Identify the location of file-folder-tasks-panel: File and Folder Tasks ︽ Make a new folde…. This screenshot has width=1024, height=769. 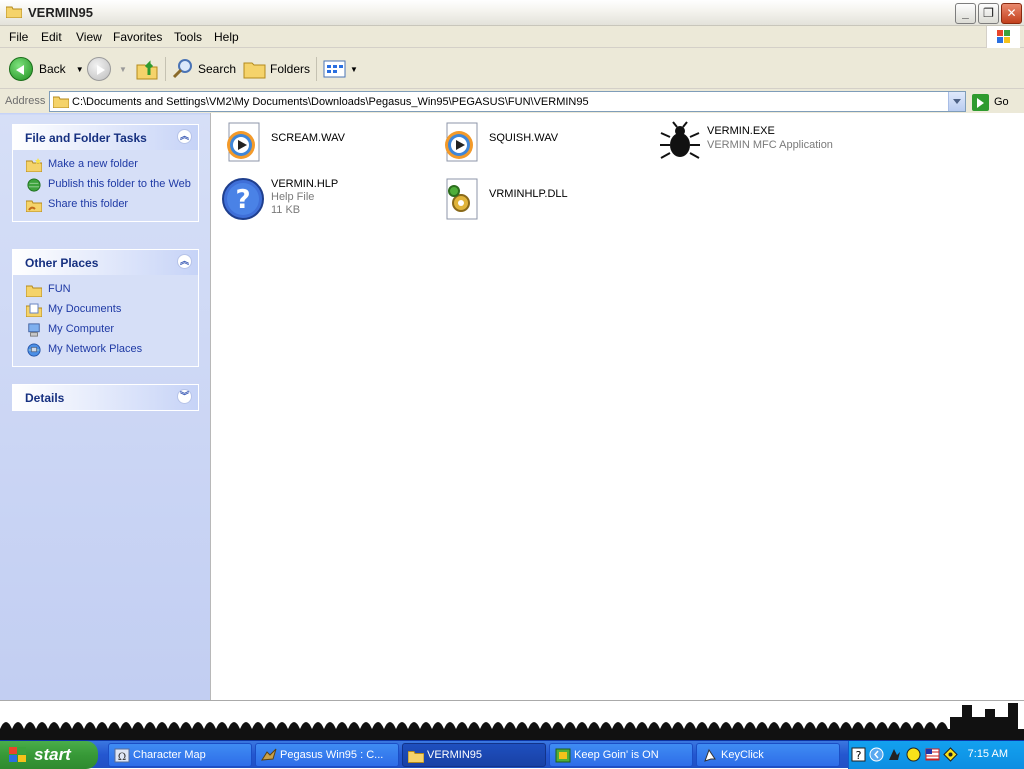
(105, 173).